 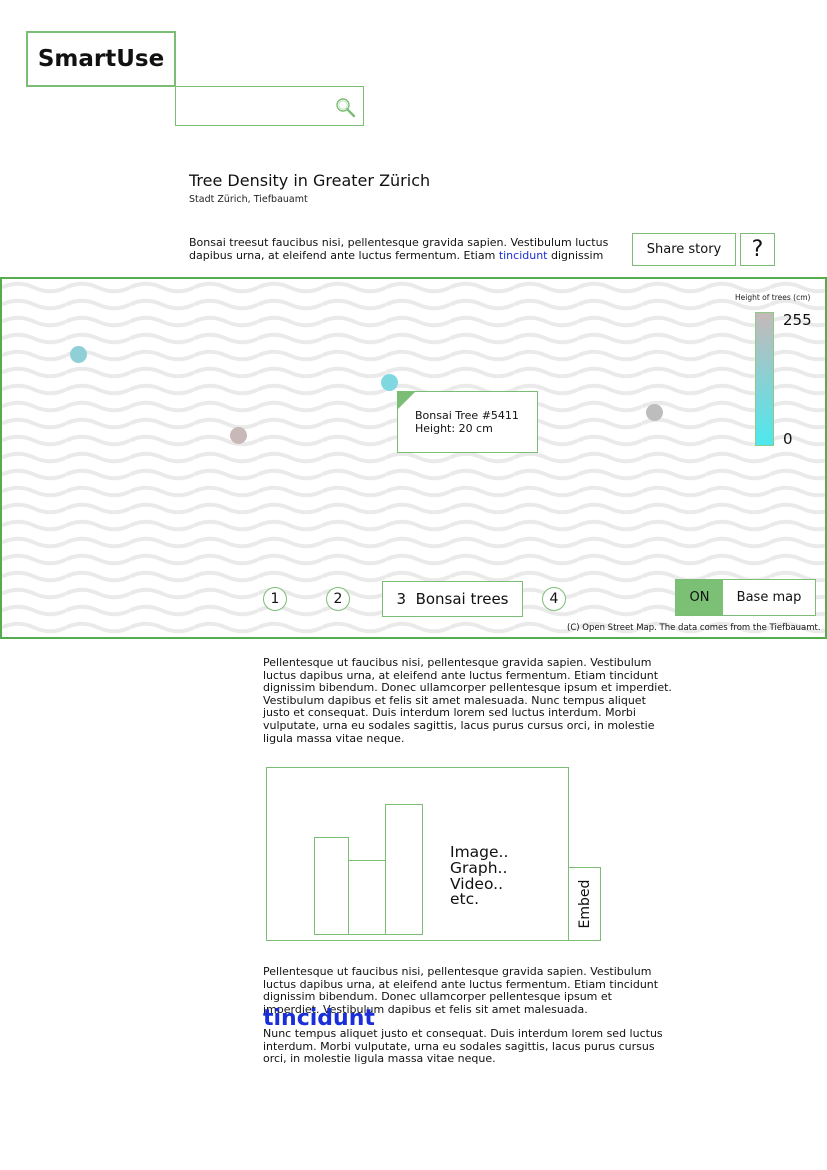 What do you see at coordinates (757, 249) in the screenshot?
I see `help-button: ?` at bounding box center [757, 249].